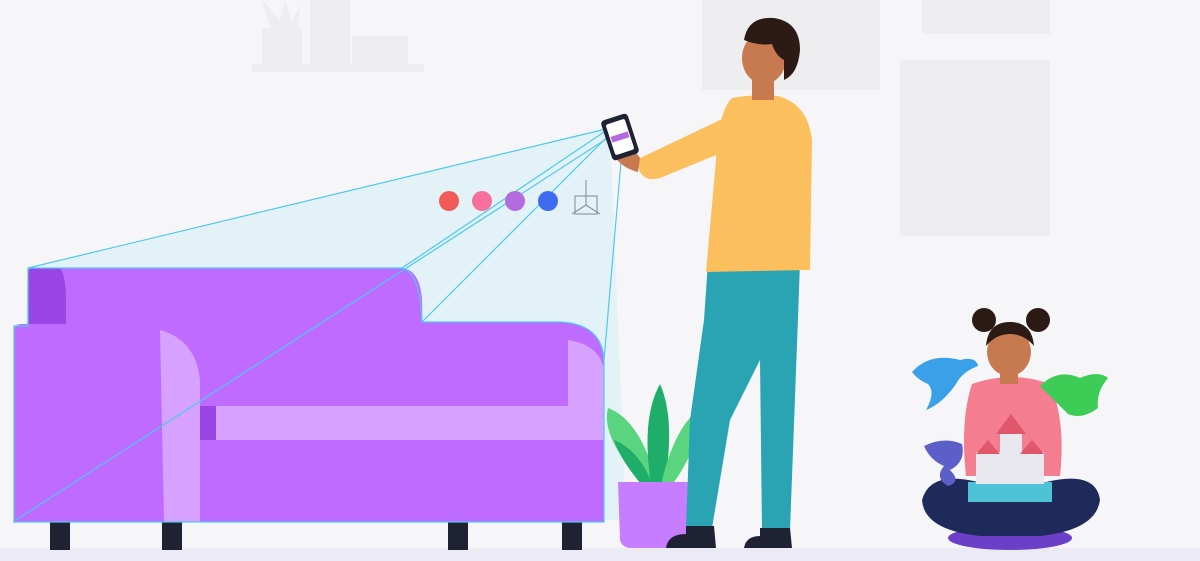  I want to click on sofa-seat-cushion, so click(389, 423).